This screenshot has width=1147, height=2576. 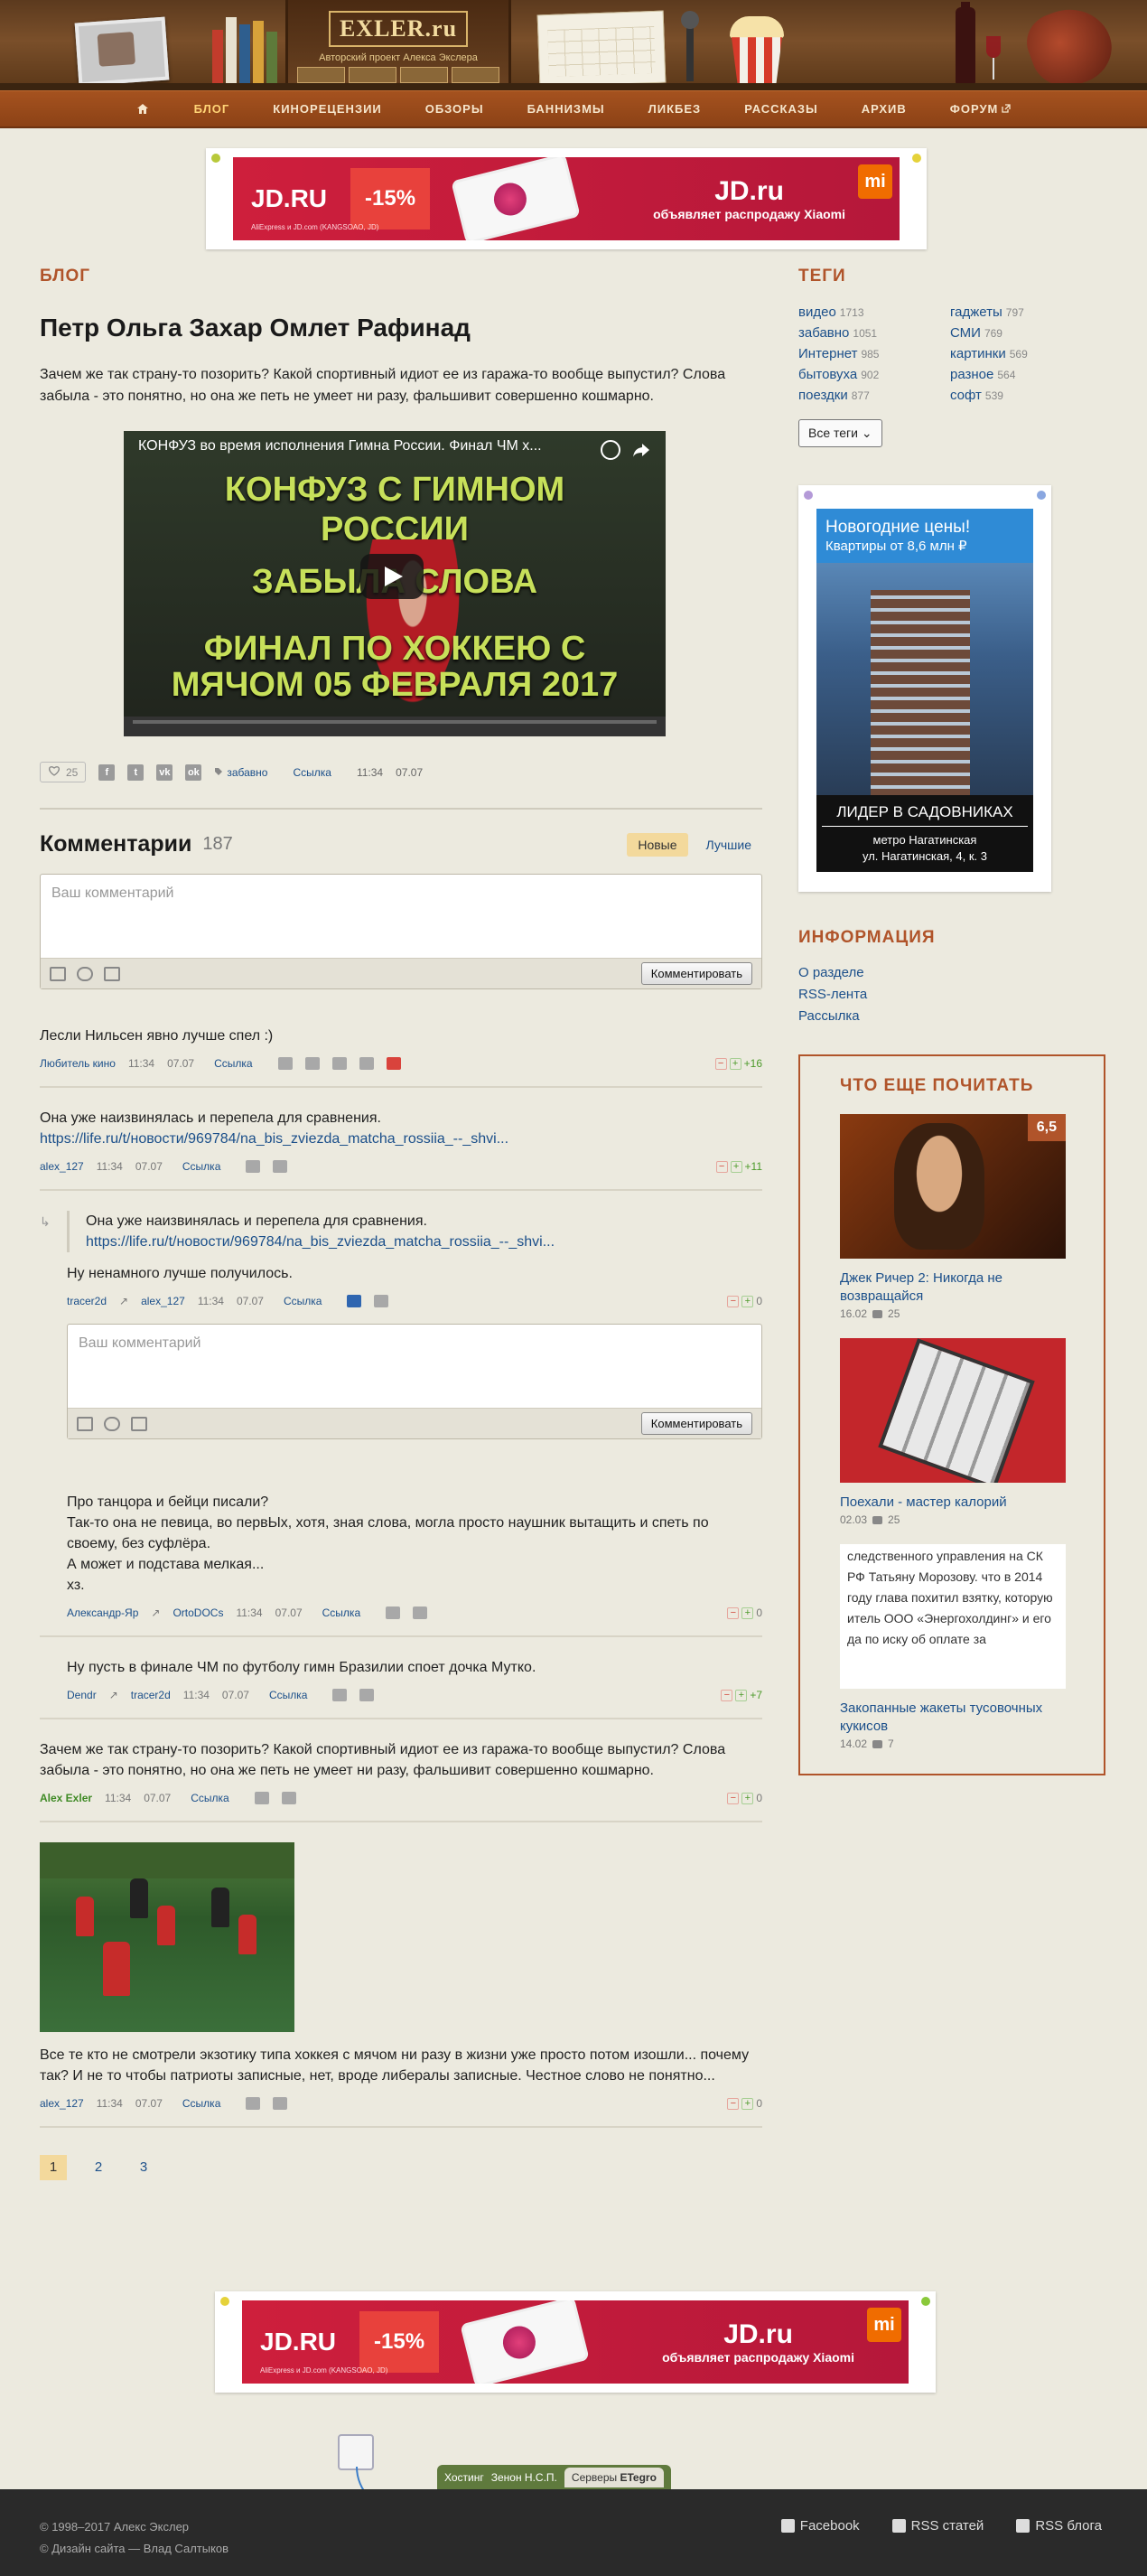 I want to click on comment-author: tracer2d, so click(x=87, y=1301).